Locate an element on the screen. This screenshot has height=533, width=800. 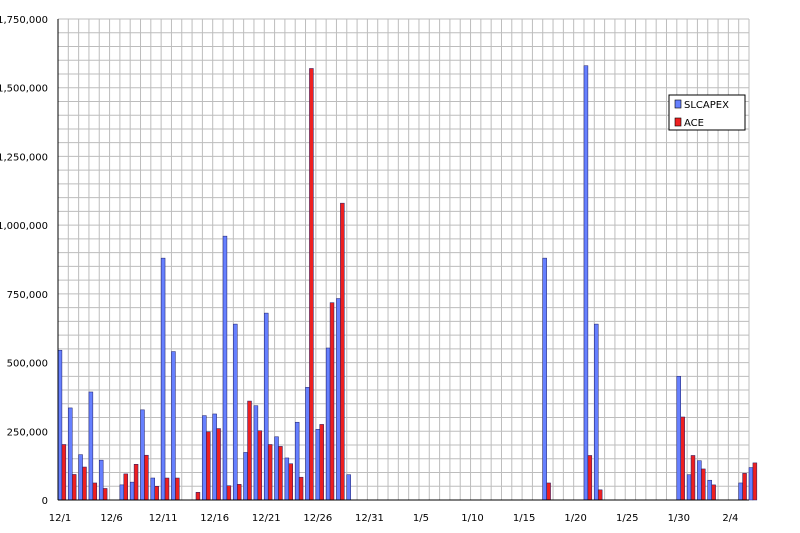
bar-ace-12/3 is located at coordinates (84, 483).